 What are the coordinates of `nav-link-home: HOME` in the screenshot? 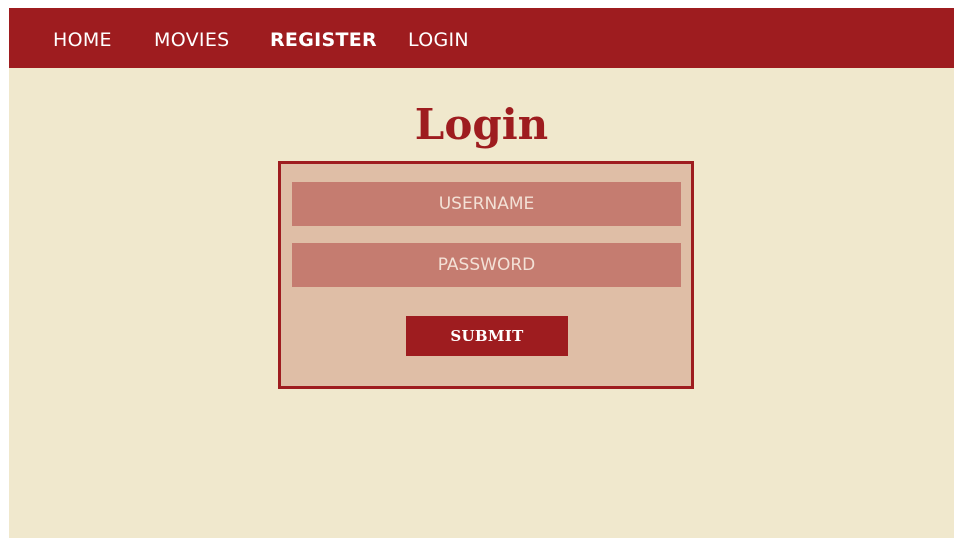 It's located at (82, 40).